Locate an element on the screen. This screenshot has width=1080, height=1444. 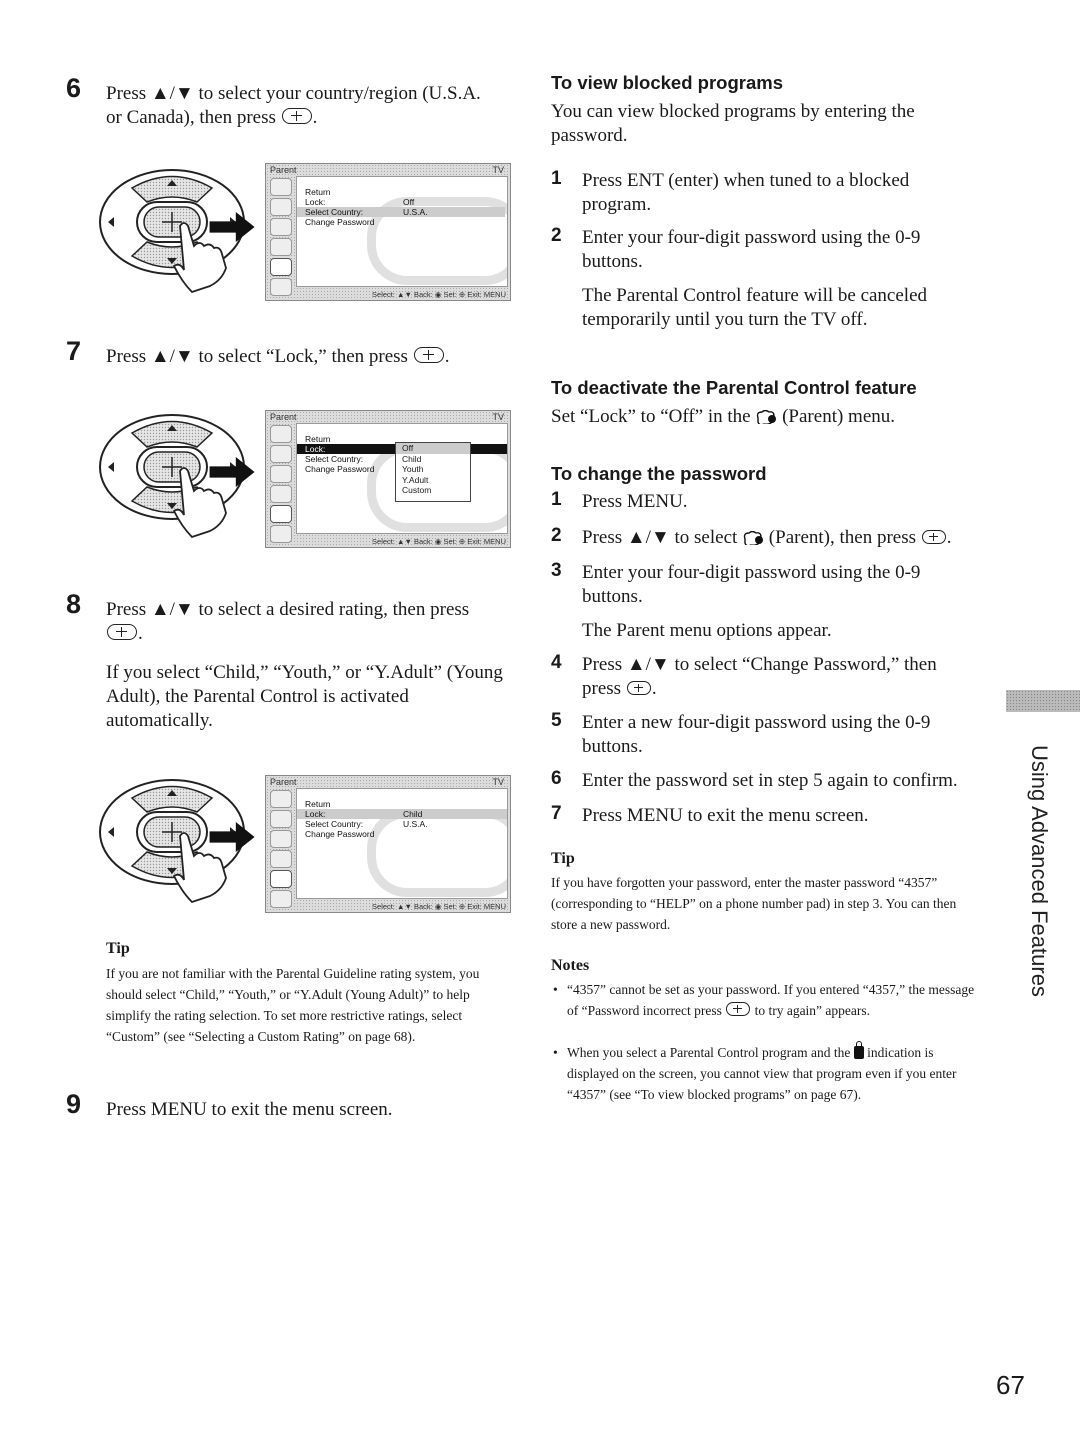
section-tab-label: Using Advanced Features is located at coordinates (1039, 871).